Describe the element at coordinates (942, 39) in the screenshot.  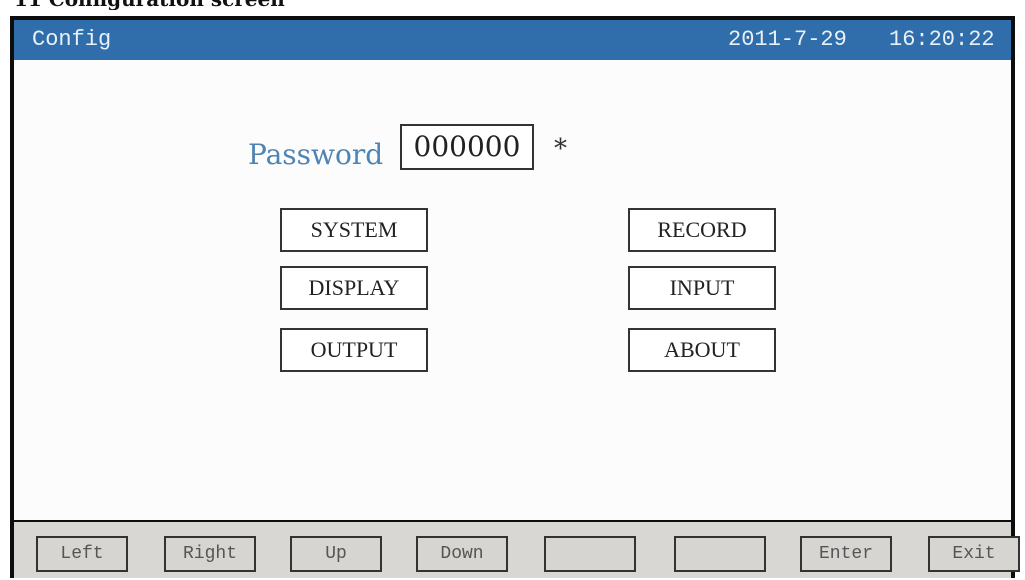
I see `time-display: 16:20:22` at that location.